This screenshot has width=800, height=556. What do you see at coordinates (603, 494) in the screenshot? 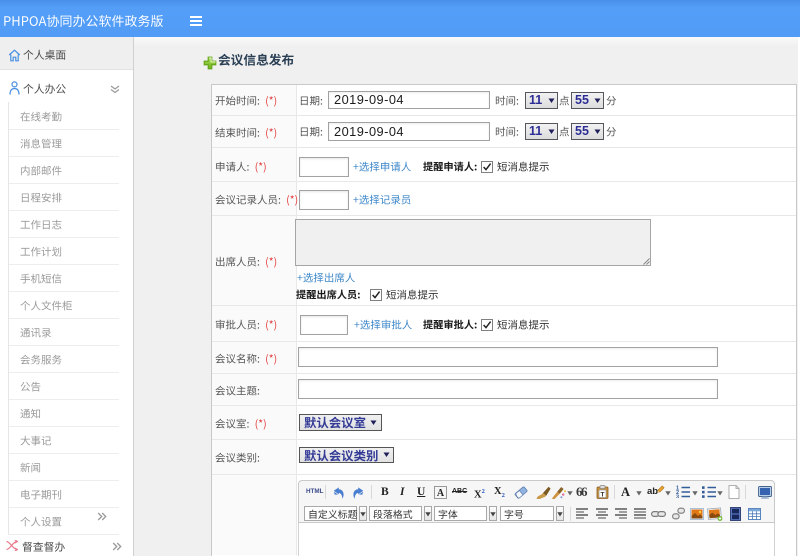
I see `svg-text: T` at bounding box center [603, 494].